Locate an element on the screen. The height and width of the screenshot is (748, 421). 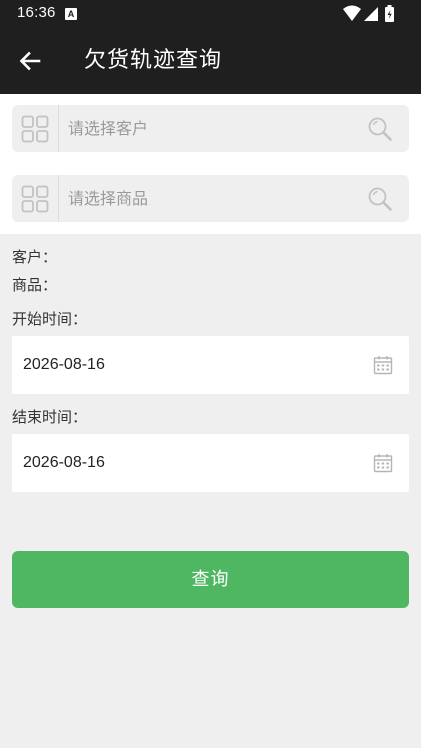
customer-search-placeholder: 请选择客户 is located at coordinates (108, 128).